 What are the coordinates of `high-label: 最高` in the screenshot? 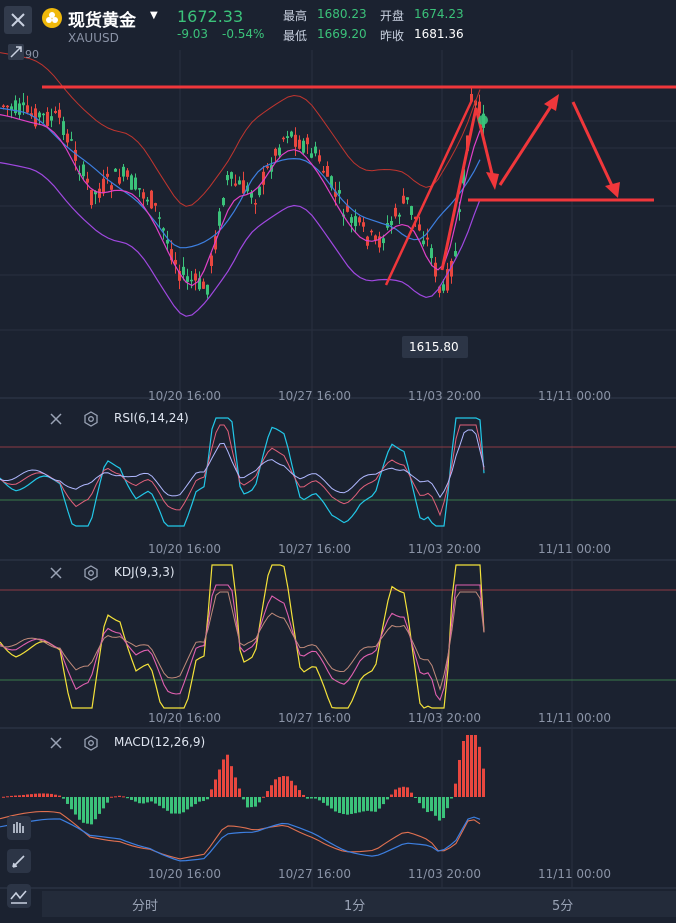 It's located at (295, 16).